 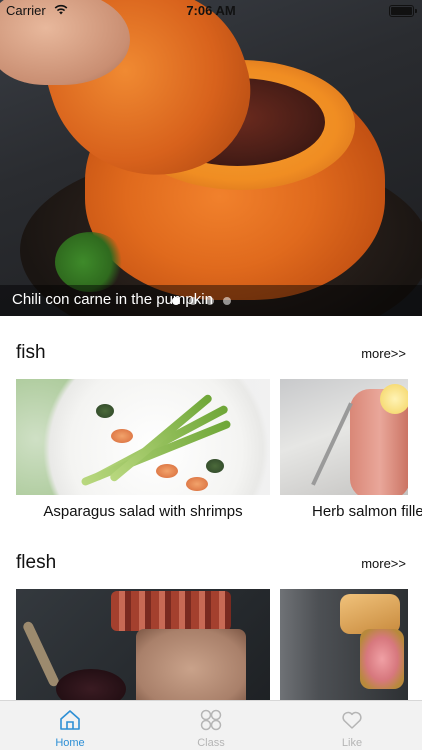 I want to click on pastry, so click(x=370, y=614).